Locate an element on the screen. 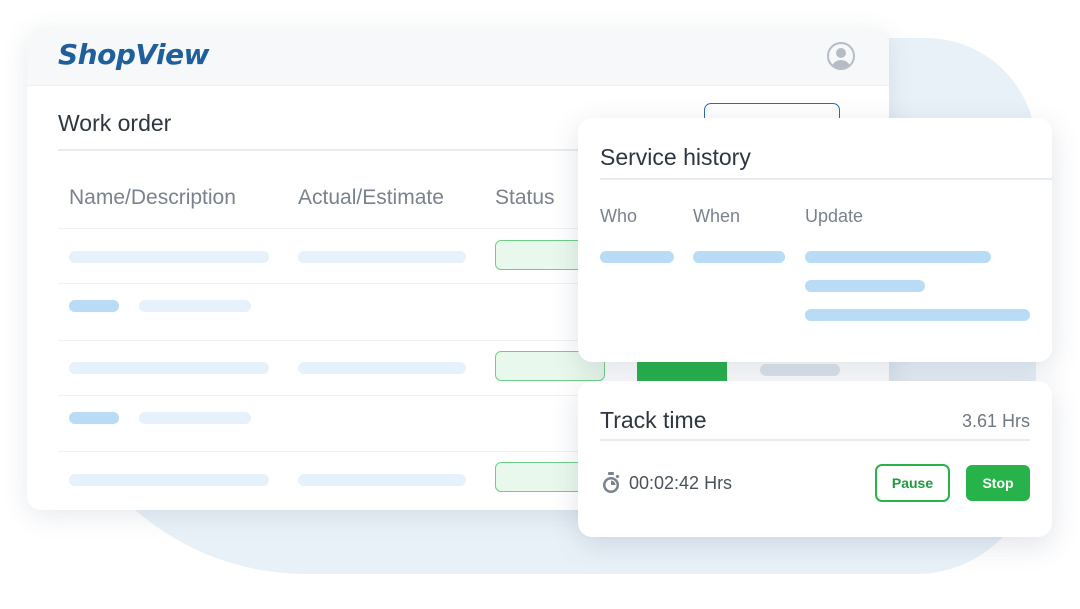 This screenshot has height=609, width=1080. column-header-actual-estimate: Actual/Estimate is located at coordinates (371, 198).